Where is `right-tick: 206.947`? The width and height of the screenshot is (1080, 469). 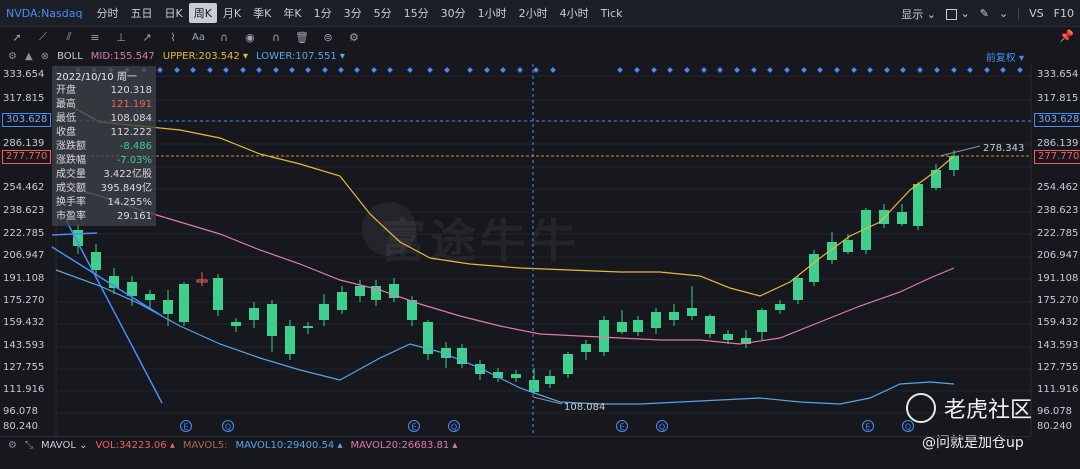 right-tick: 206.947 is located at coordinates (1058, 255).